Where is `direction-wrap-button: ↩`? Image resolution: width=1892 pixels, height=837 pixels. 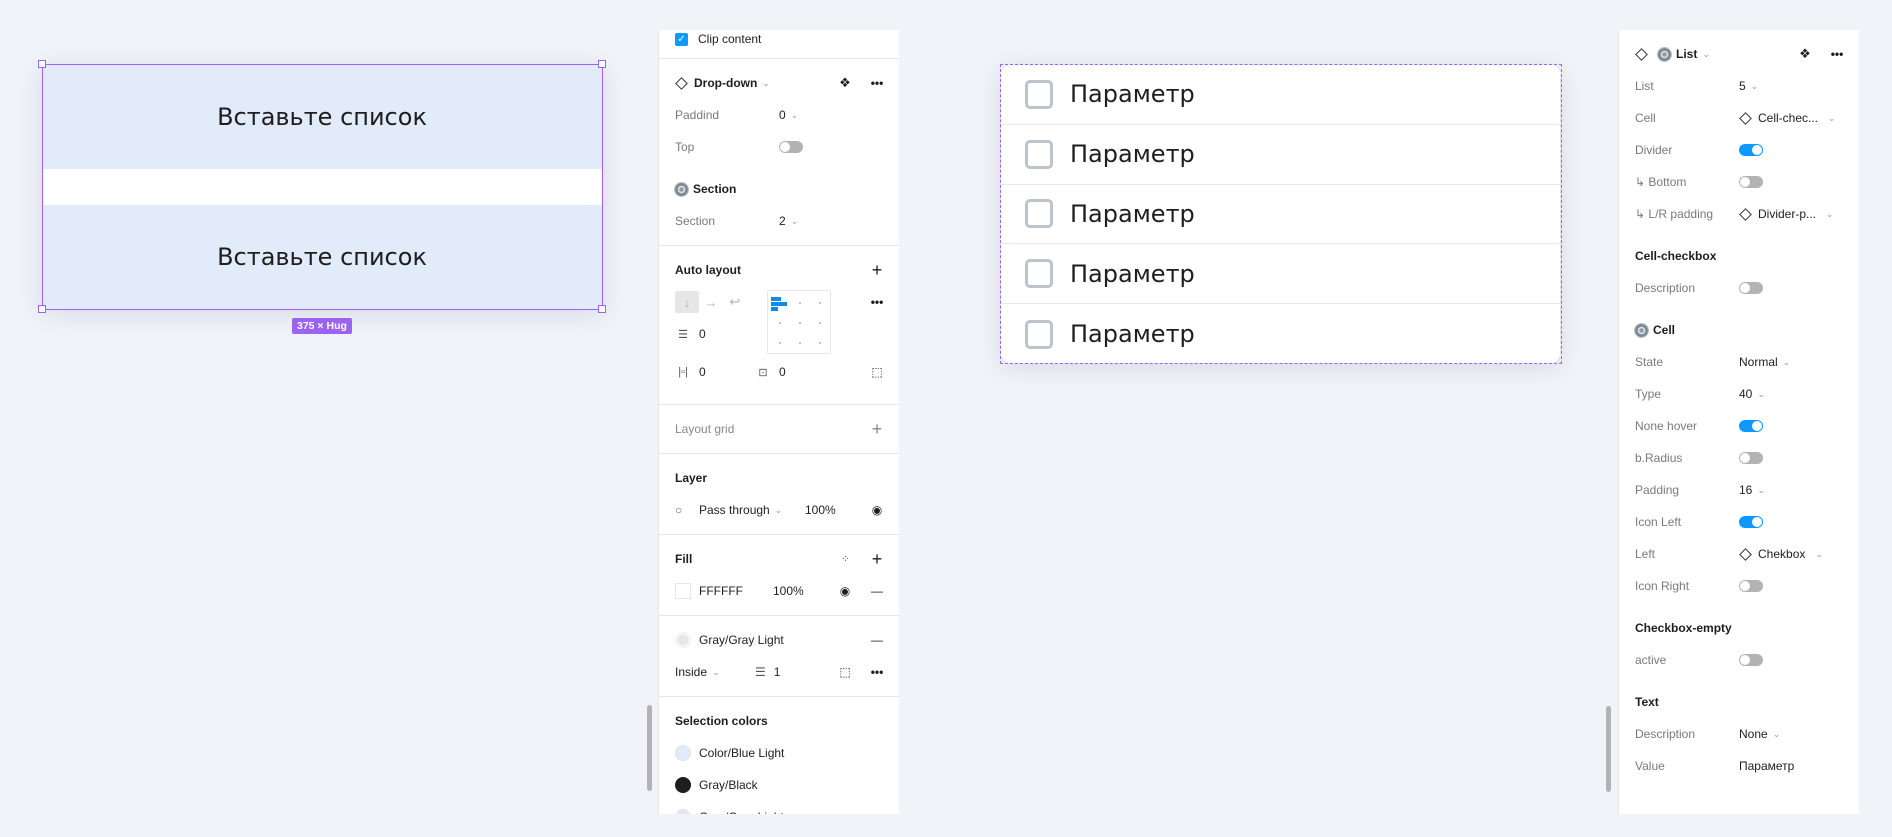
direction-wrap-button: ↩ is located at coordinates (735, 302).